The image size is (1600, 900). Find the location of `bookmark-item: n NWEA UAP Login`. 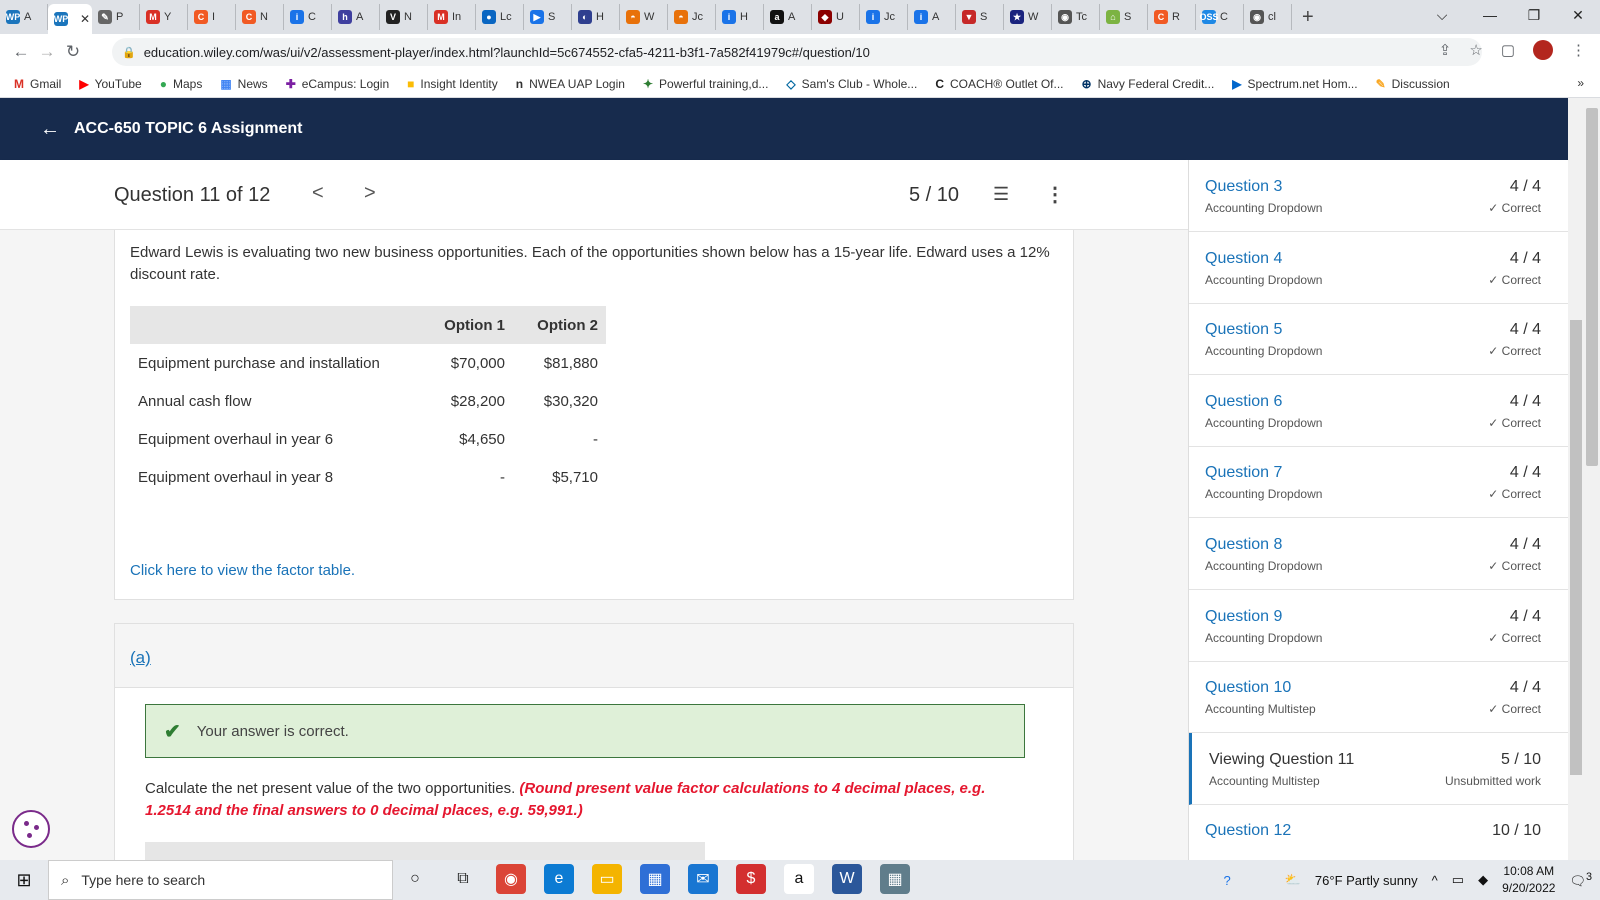

bookmark-item: n NWEA UAP Login is located at coordinates (570, 84).